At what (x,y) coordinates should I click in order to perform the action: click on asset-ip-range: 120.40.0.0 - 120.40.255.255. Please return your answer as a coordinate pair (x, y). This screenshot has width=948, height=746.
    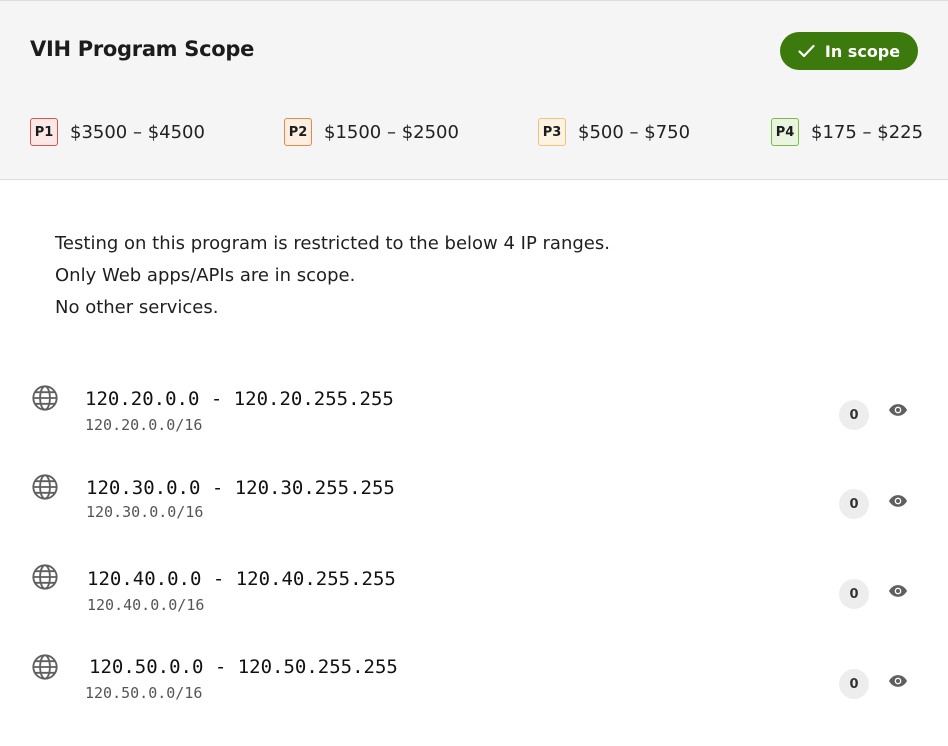
    Looking at the image, I should click on (241, 579).